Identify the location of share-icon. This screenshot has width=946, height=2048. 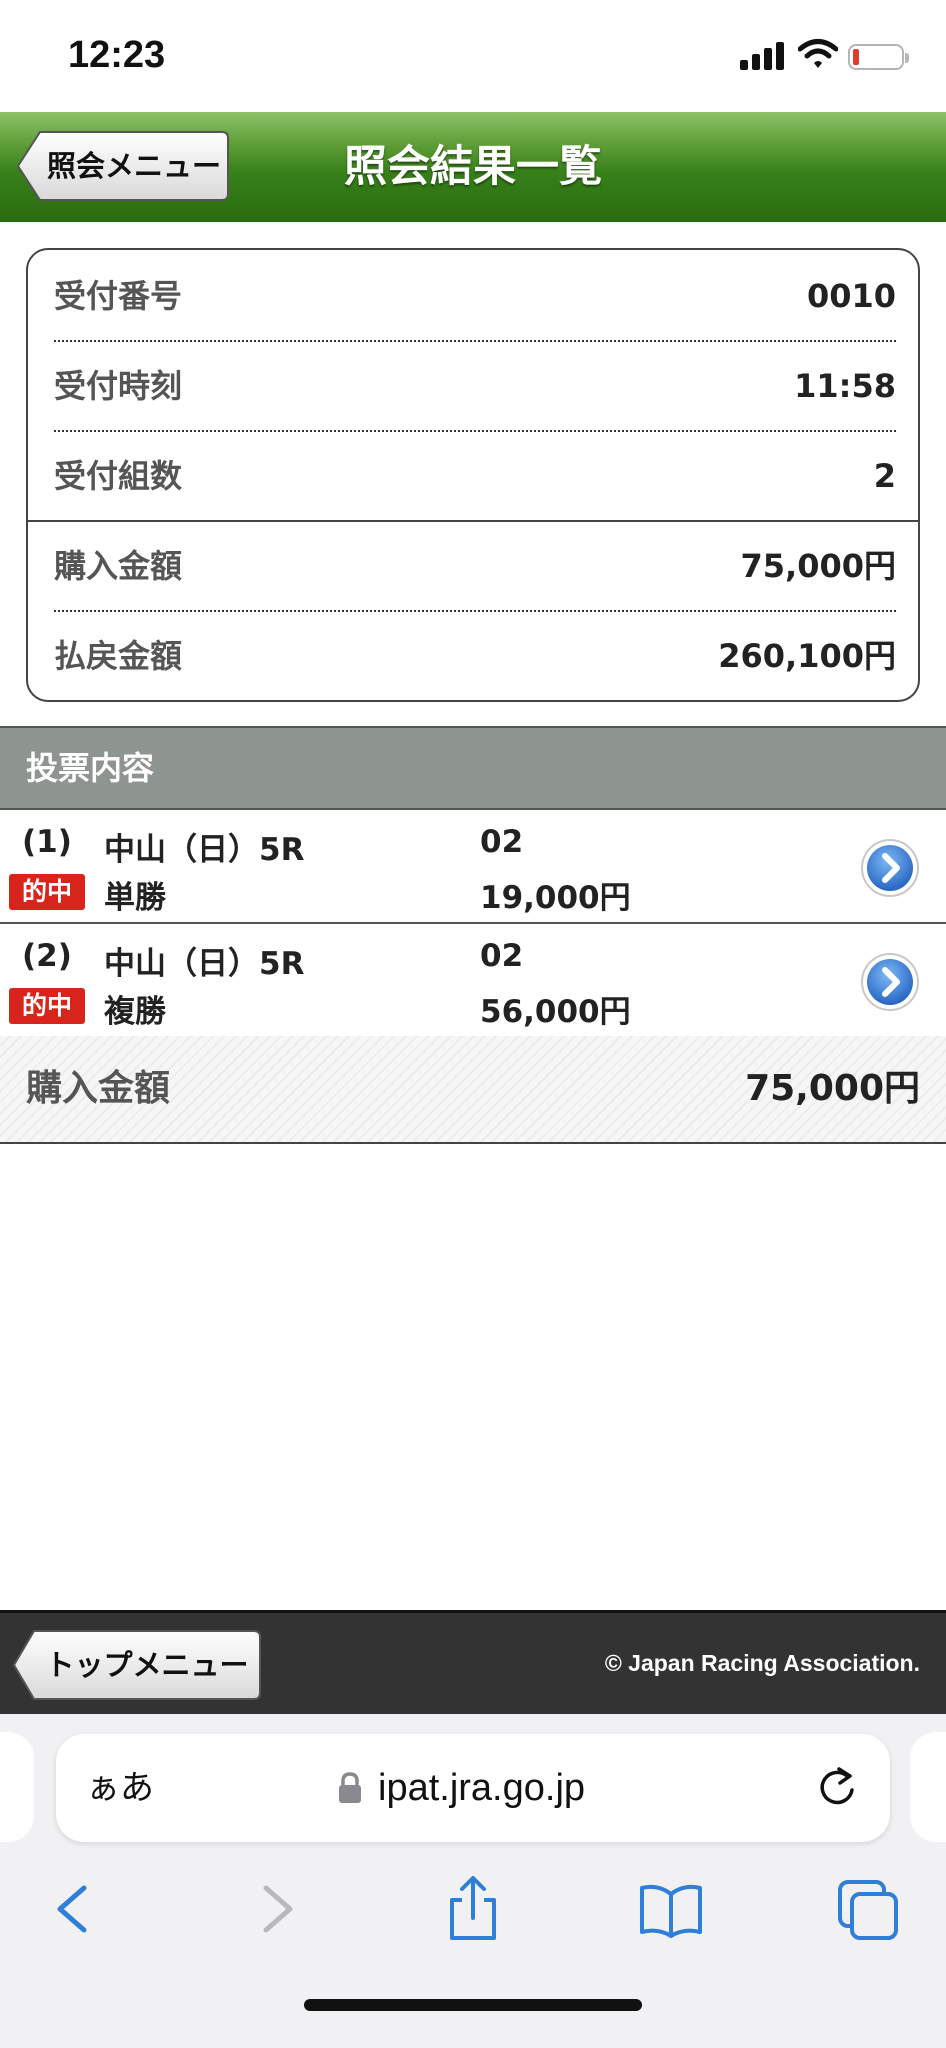
(473, 1909).